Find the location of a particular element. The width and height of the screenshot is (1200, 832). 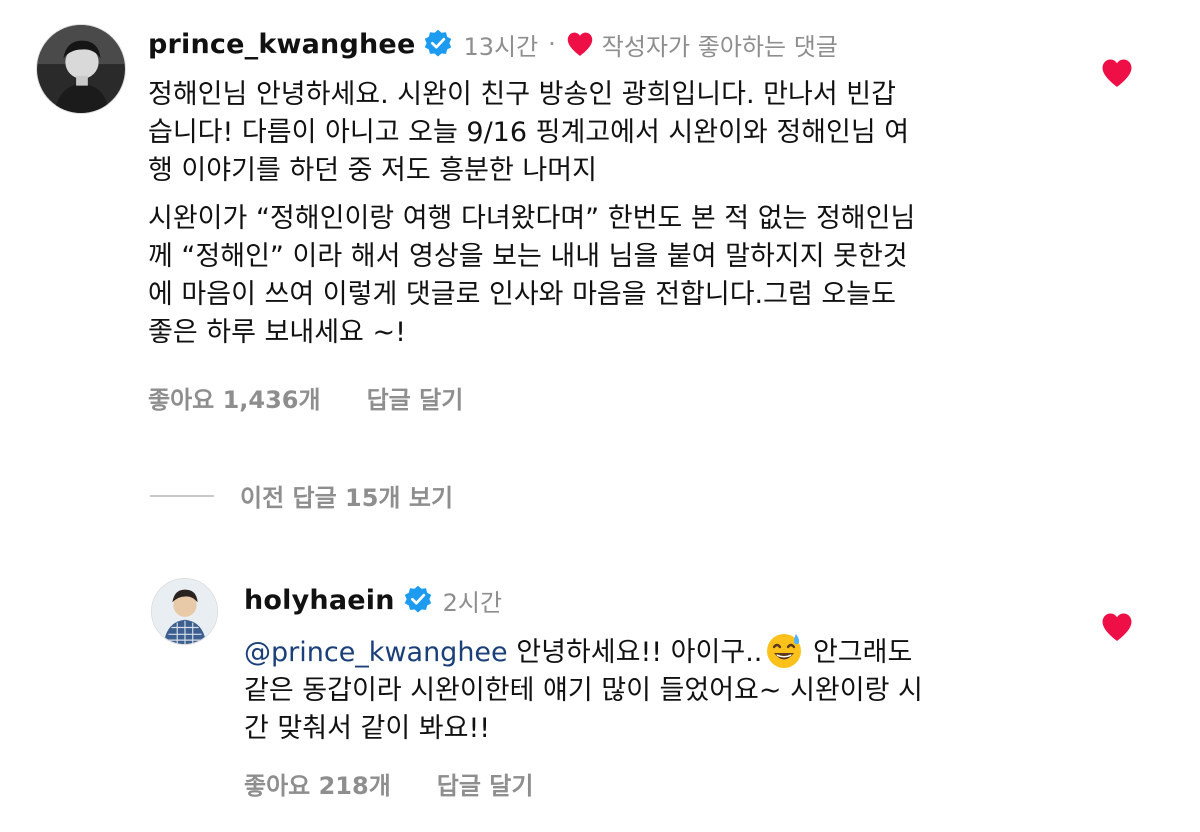

comment-line: 습니다! 다름이 아니고 오늘 9/16 핑계고에서 시완이와 정해인님 여 is located at coordinates (529, 132).